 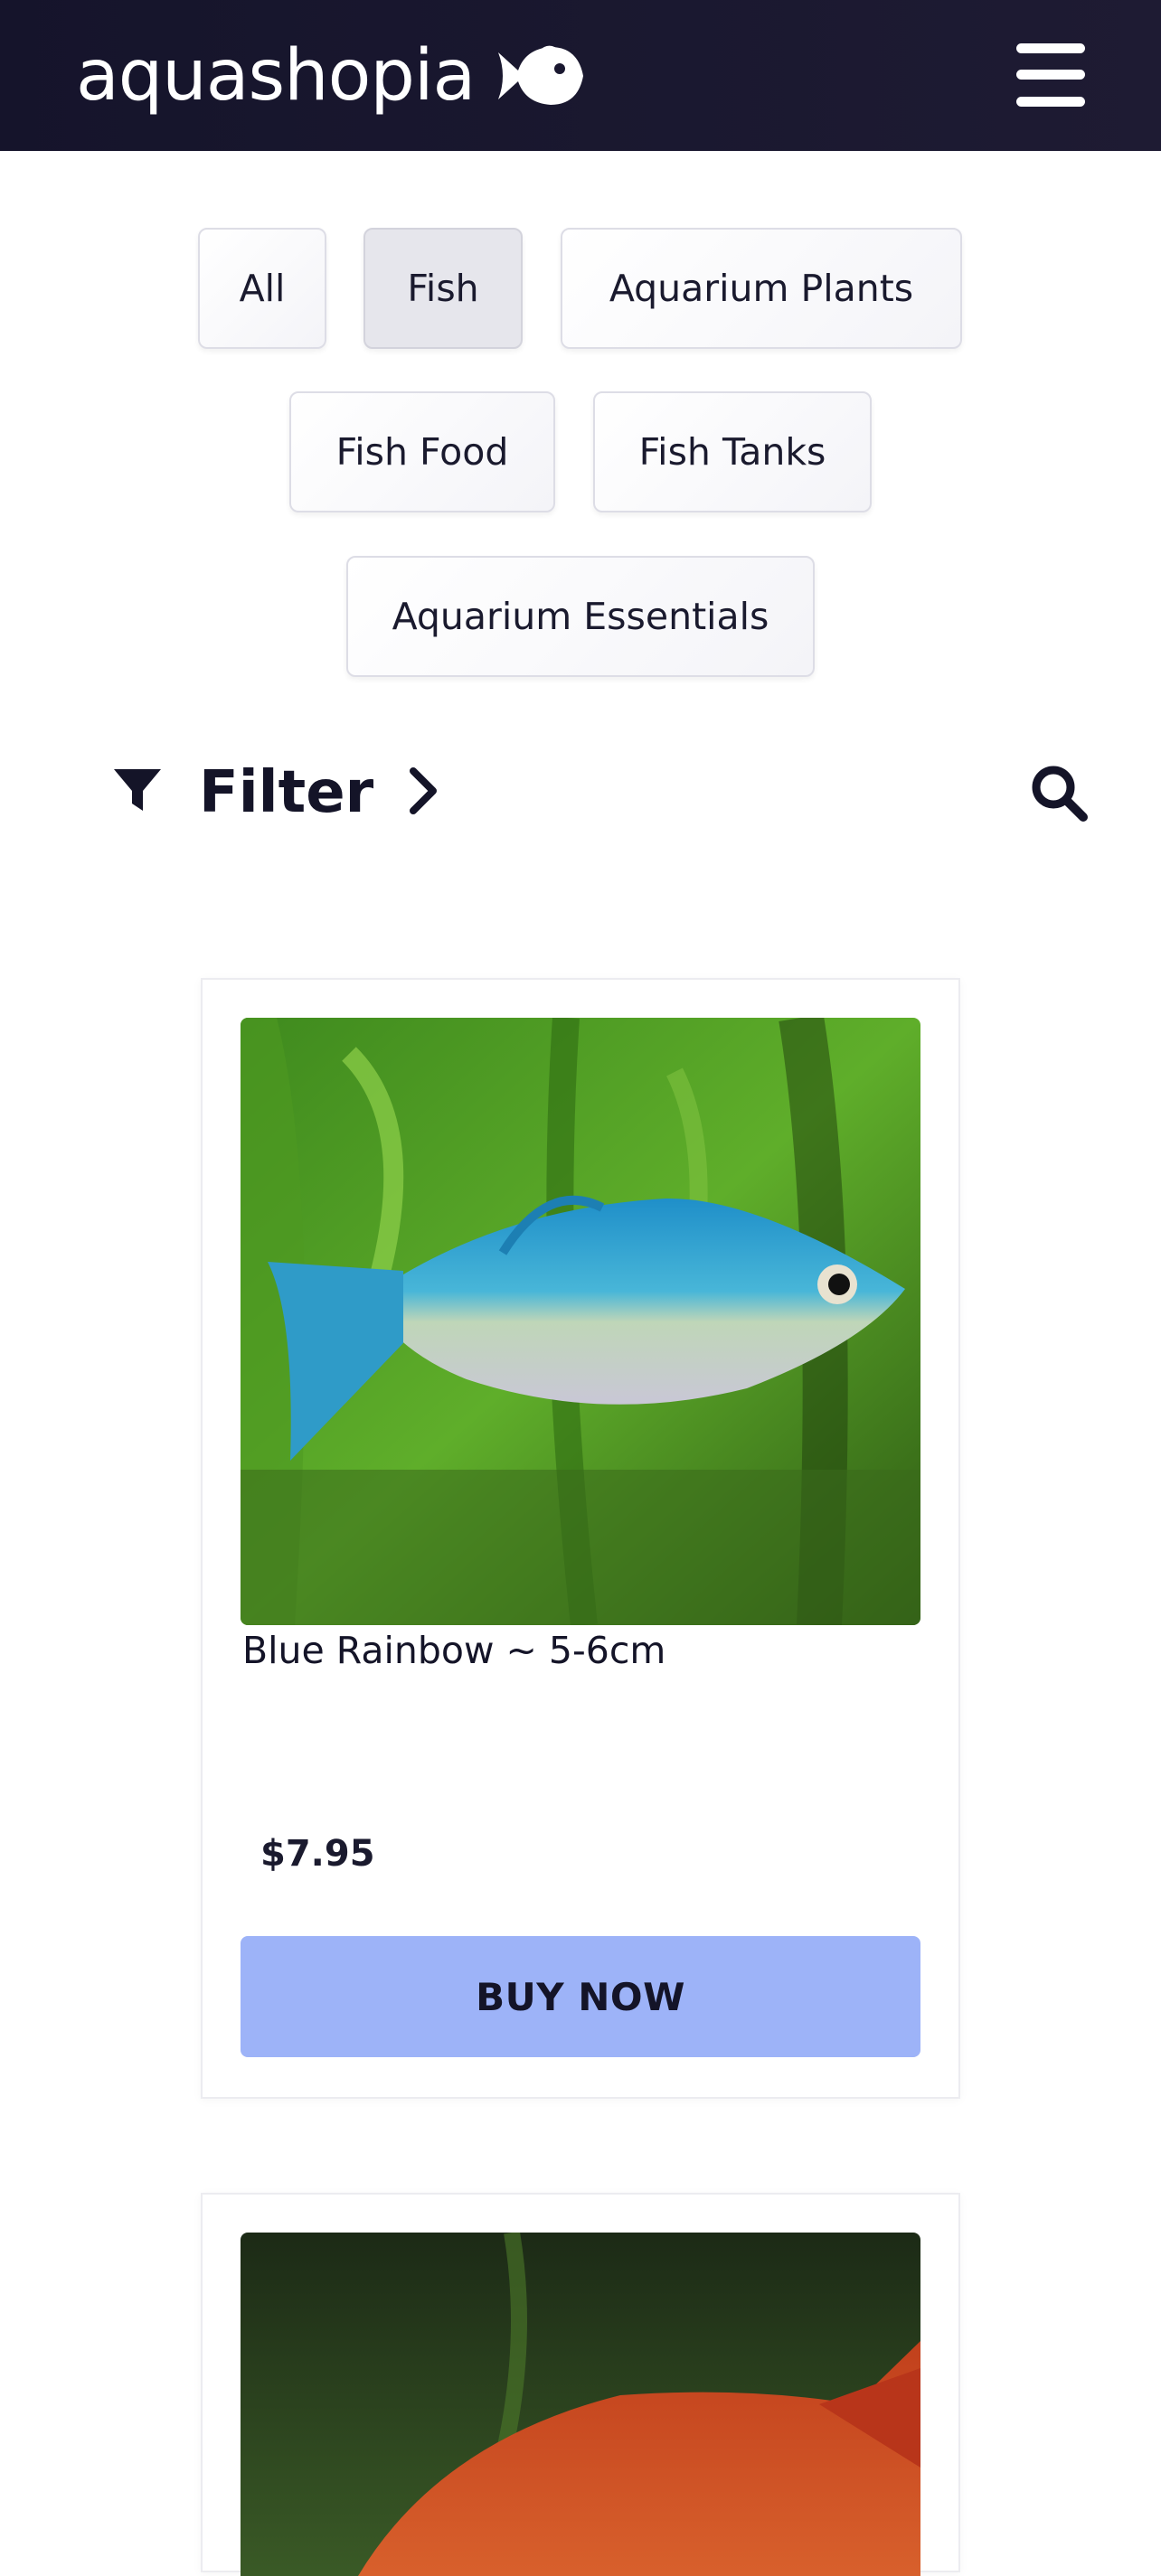 I want to click on buy-now-button: BUY NOW, so click(x=580, y=1997).